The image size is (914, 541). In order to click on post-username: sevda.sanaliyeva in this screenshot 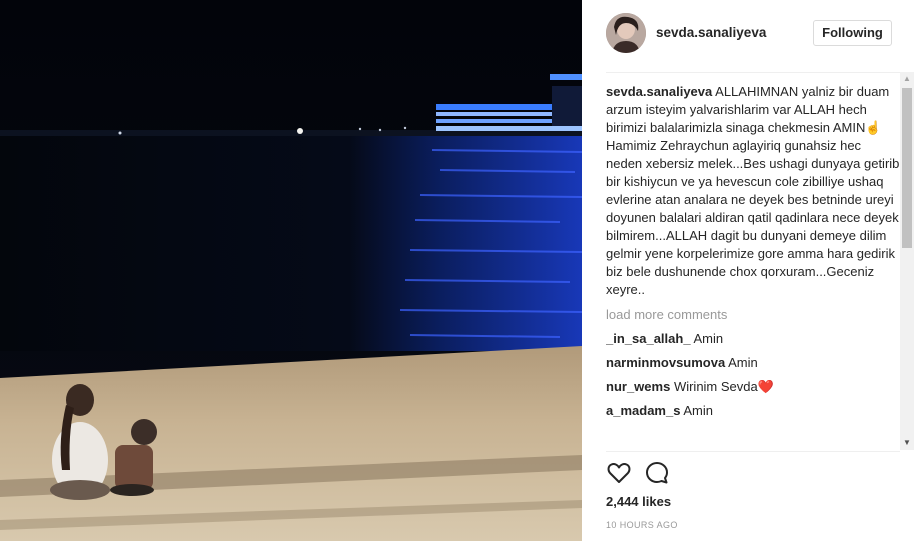, I will do `click(711, 32)`.